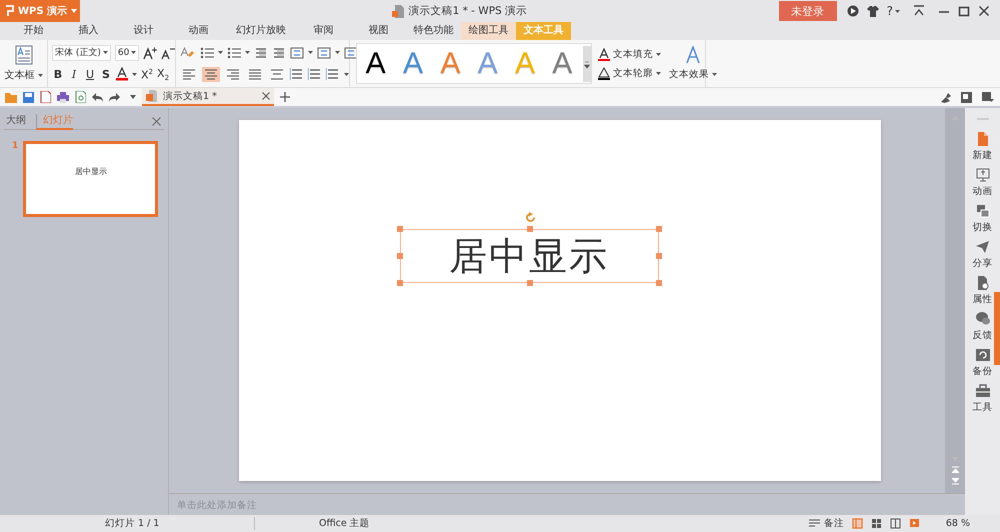 This screenshot has width=1000, height=532. Describe the element at coordinates (198, 31) in the screenshot. I see `ribbon-tab: 动画` at that location.